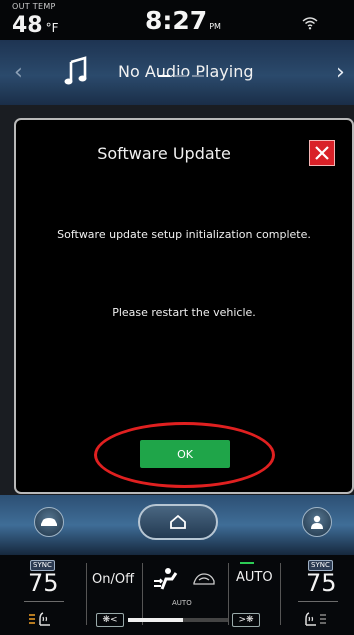 Image resolution: width=354 pixels, height=635 pixels. I want to click on audio-page-indicator, so click(182, 76).